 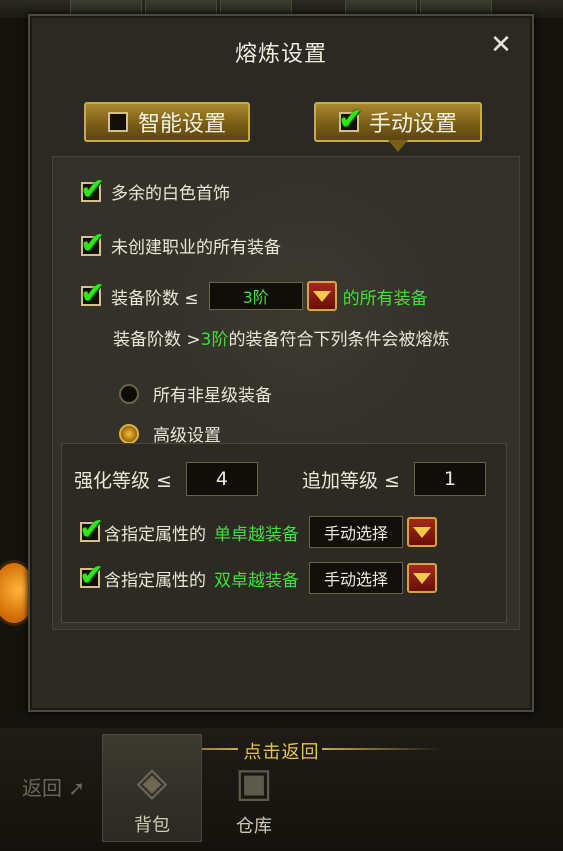 I want to click on backpack-icon: ◈, so click(x=152, y=782).